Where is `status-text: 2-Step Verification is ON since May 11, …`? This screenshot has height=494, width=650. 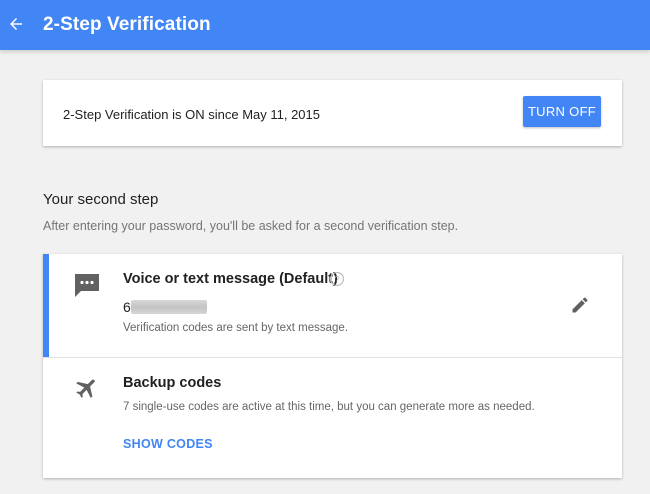
status-text: 2-Step Verification is ON since May 11, … is located at coordinates (191, 114).